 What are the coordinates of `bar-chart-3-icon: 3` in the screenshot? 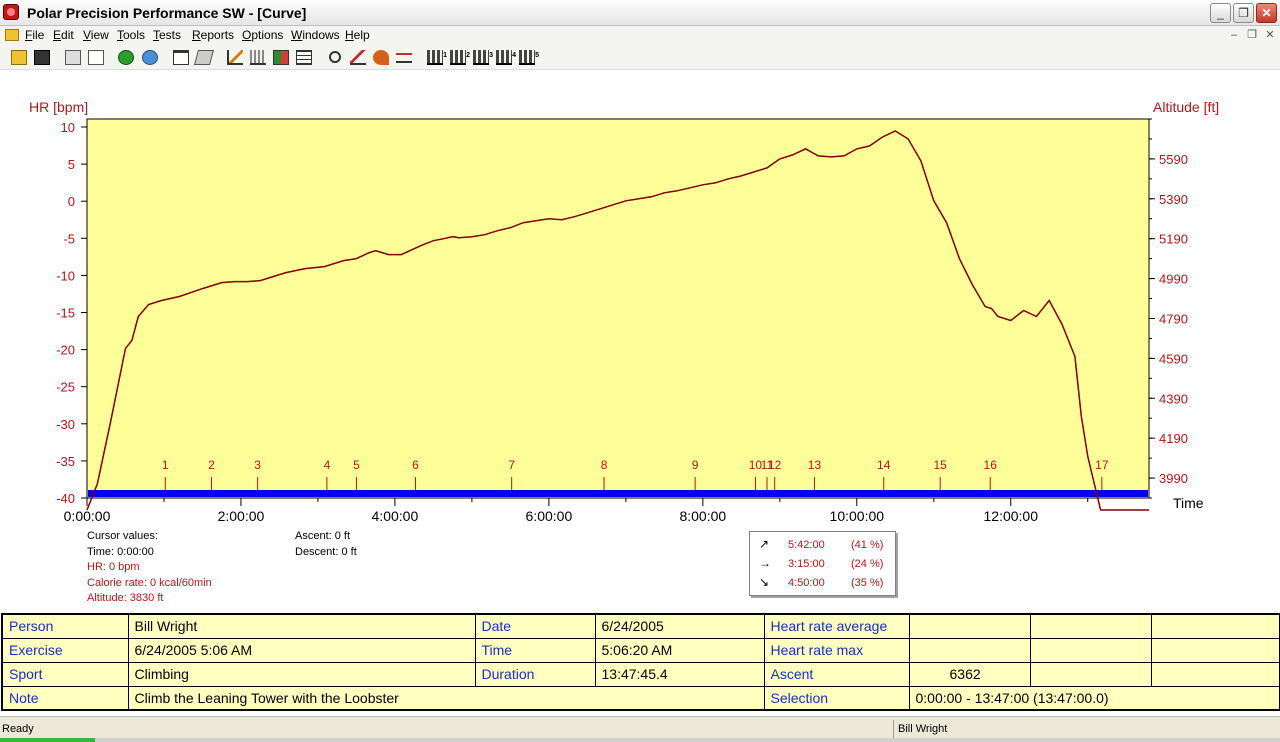 It's located at (483, 57).